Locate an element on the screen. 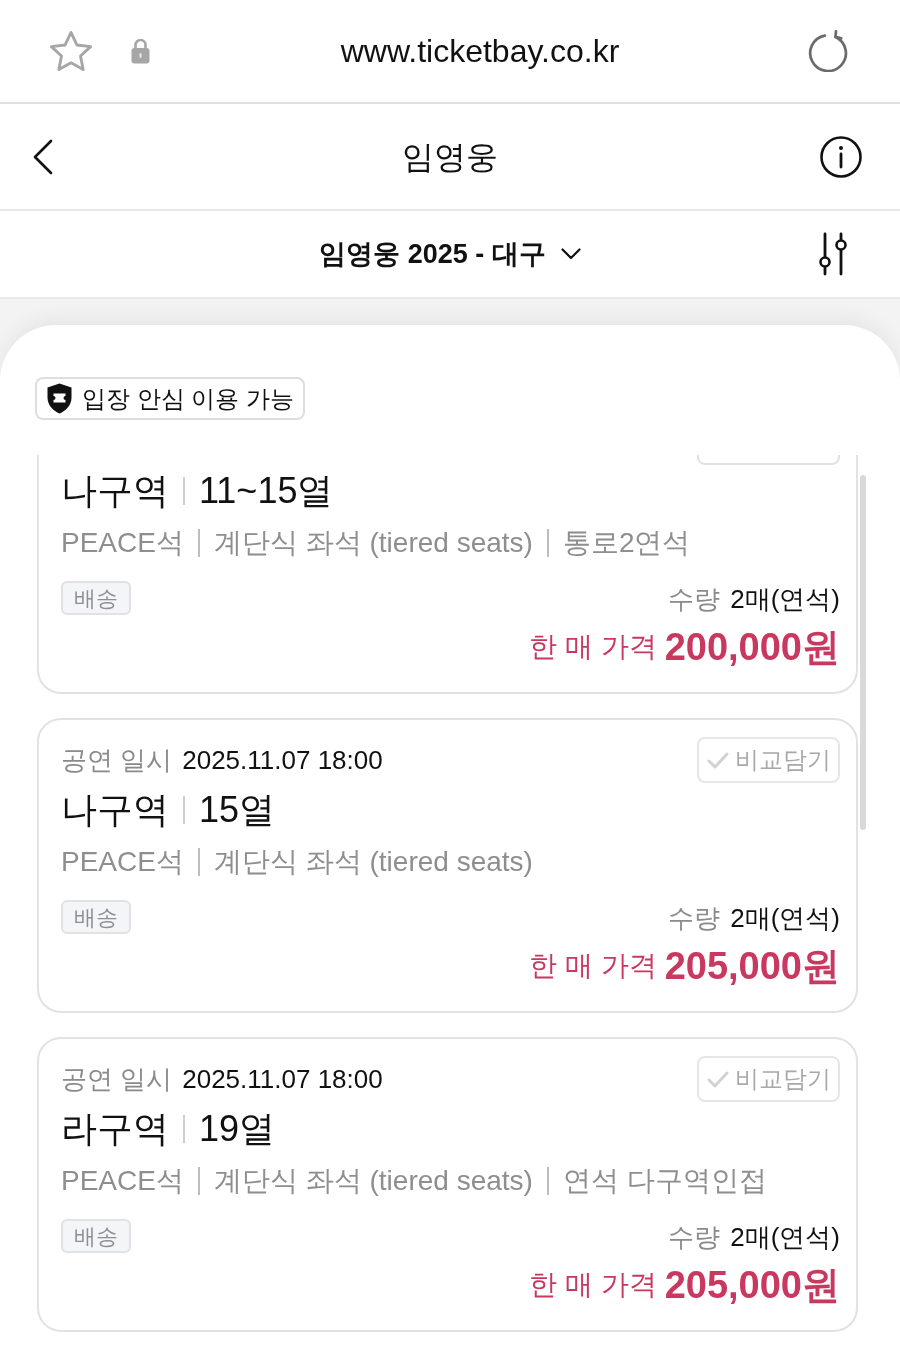 This screenshot has height=1349, width=900. row-range: 19열 is located at coordinates (237, 1129).